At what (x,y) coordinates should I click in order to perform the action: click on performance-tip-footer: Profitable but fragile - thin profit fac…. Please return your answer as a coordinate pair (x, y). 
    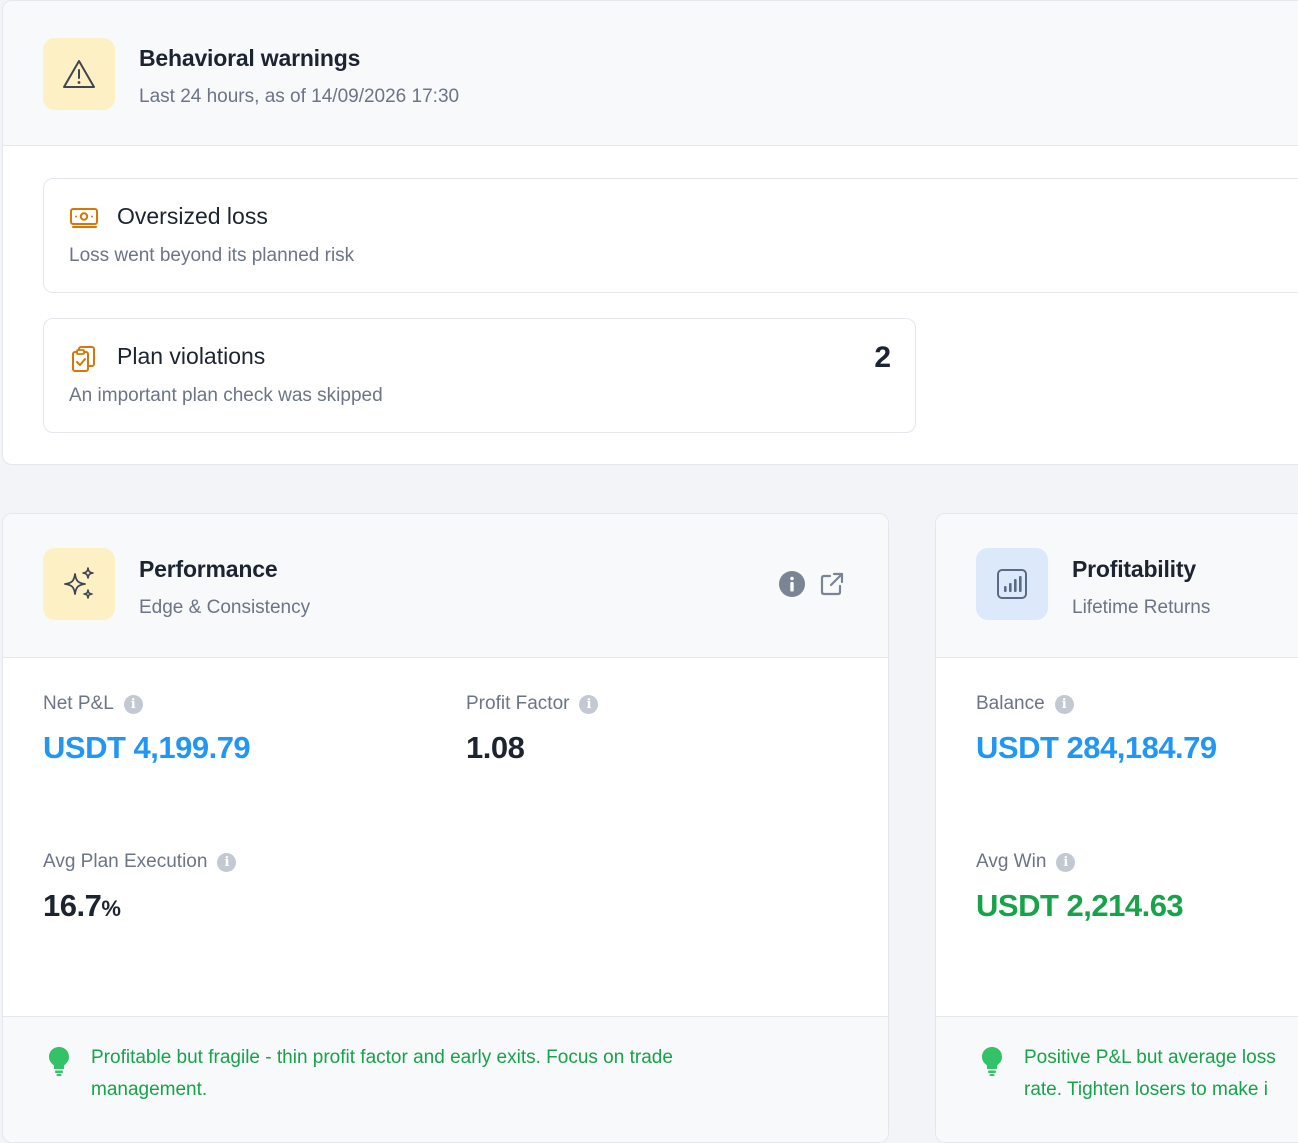
    Looking at the image, I should click on (445, 1079).